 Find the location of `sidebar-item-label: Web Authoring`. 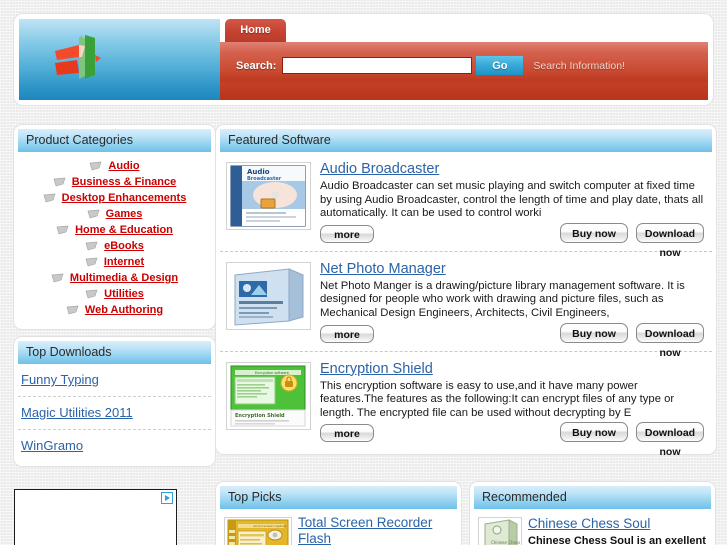

sidebar-item-label: Web Authoring is located at coordinates (124, 310).